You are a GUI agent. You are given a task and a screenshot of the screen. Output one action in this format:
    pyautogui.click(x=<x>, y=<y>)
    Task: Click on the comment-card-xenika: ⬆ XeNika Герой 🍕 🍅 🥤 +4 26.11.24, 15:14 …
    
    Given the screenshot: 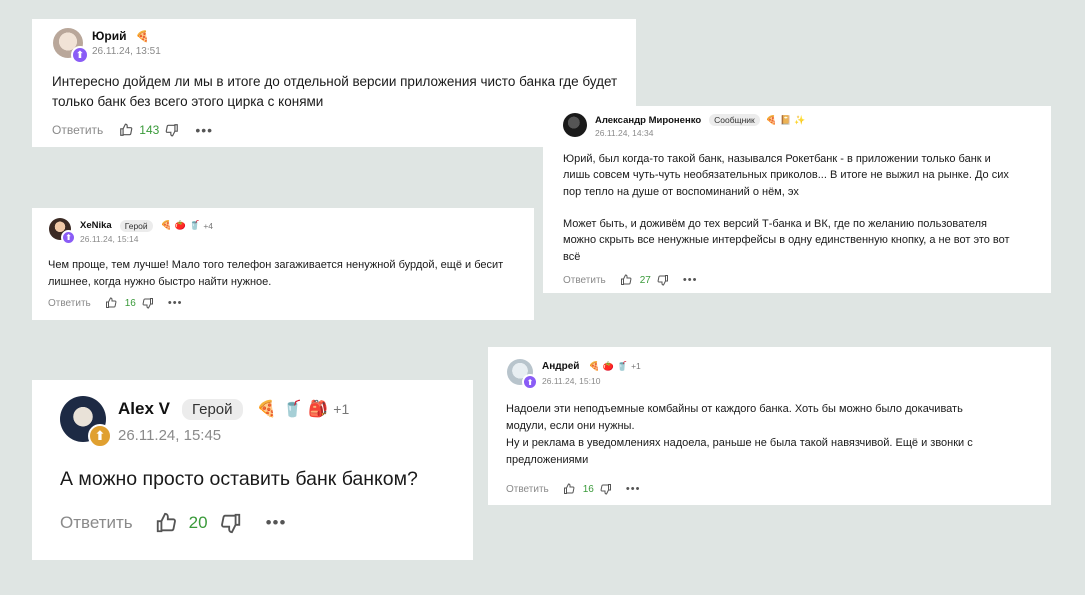 What is the action you would take?
    pyautogui.click(x=283, y=264)
    